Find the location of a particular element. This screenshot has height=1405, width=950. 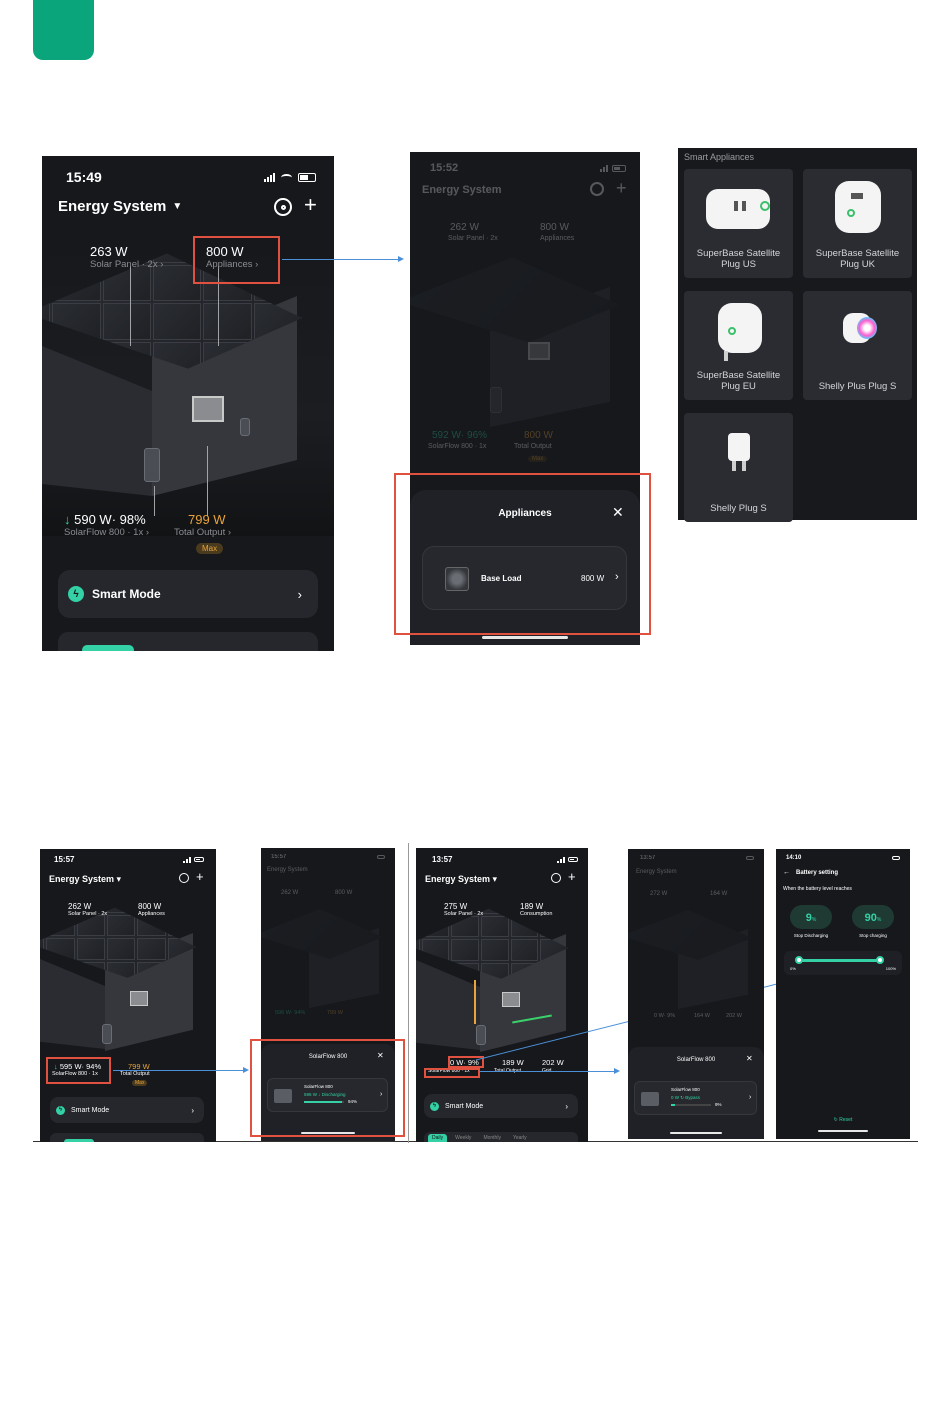

grid-value: 202 W is located at coordinates (734, 1016).